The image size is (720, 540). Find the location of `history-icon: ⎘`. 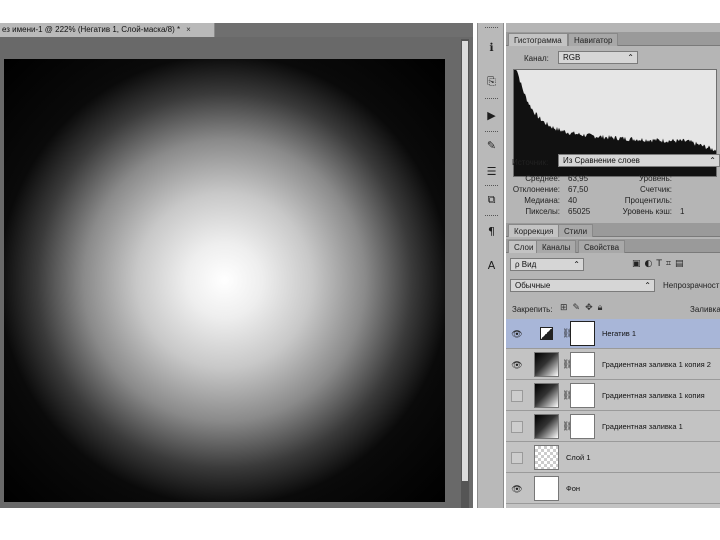

history-icon: ⎘ is located at coordinates (491, 81).